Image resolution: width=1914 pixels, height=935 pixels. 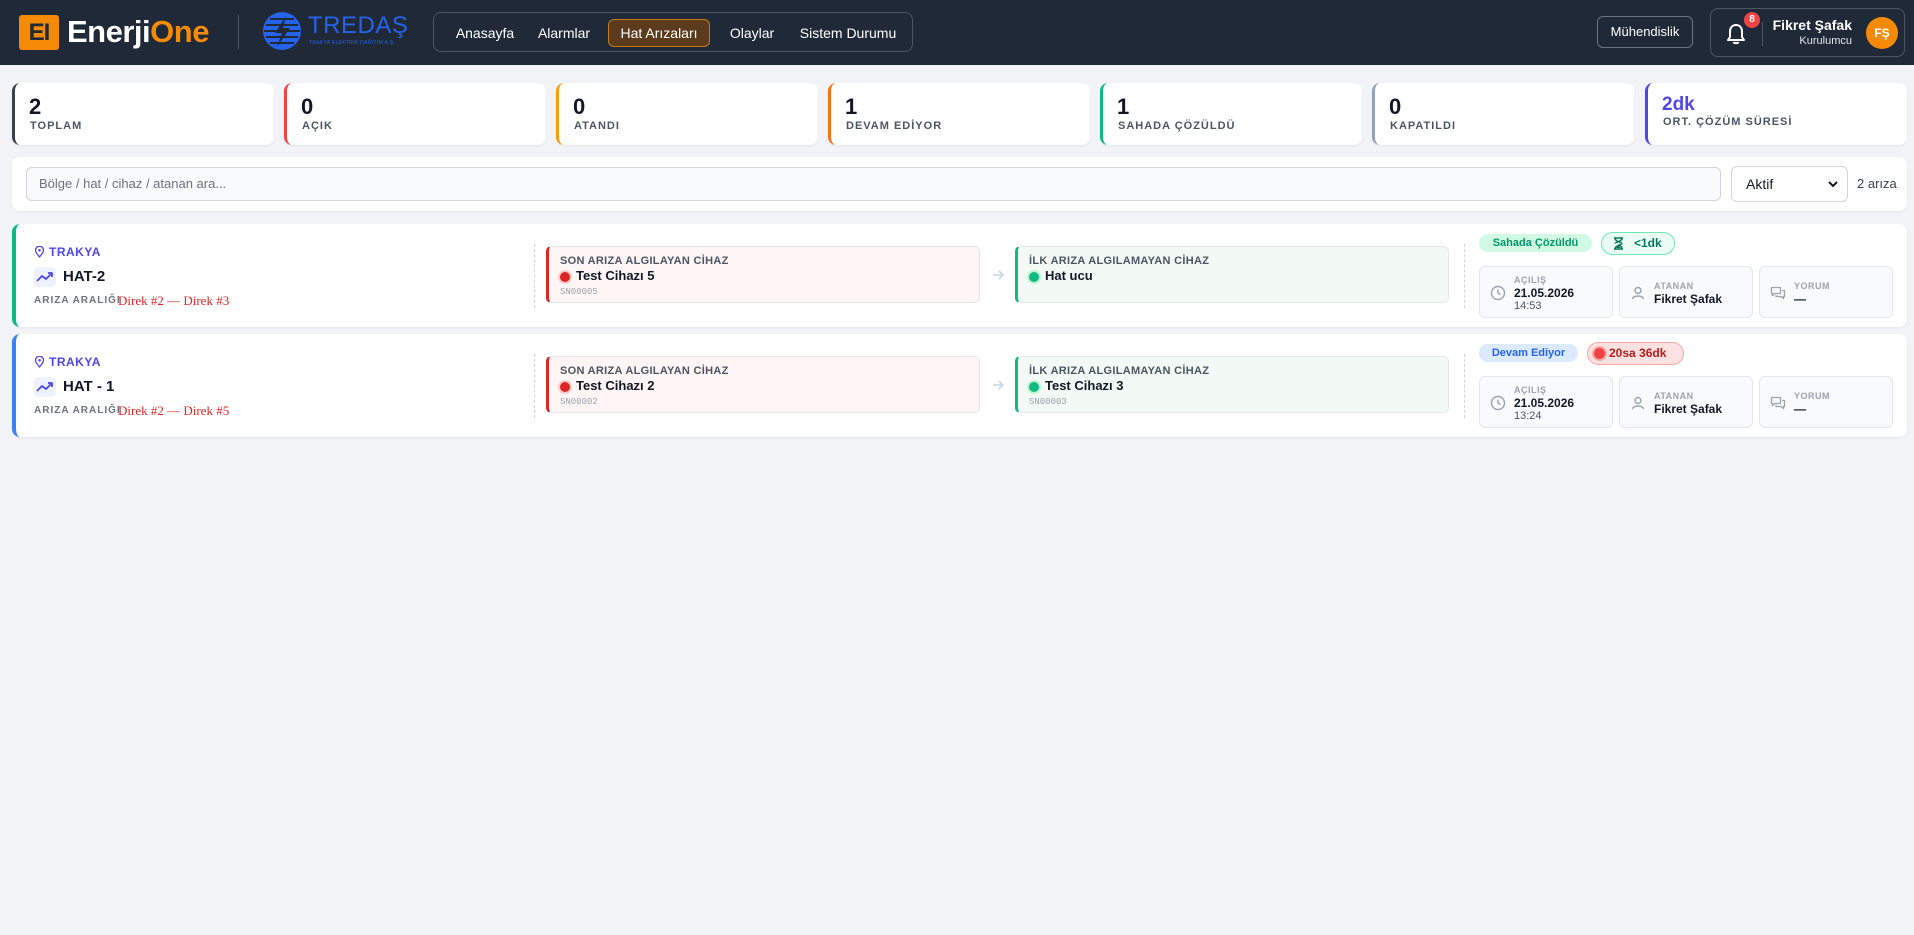 I want to click on duration-badge: 20sa 36dk, so click(x=1635, y=353).